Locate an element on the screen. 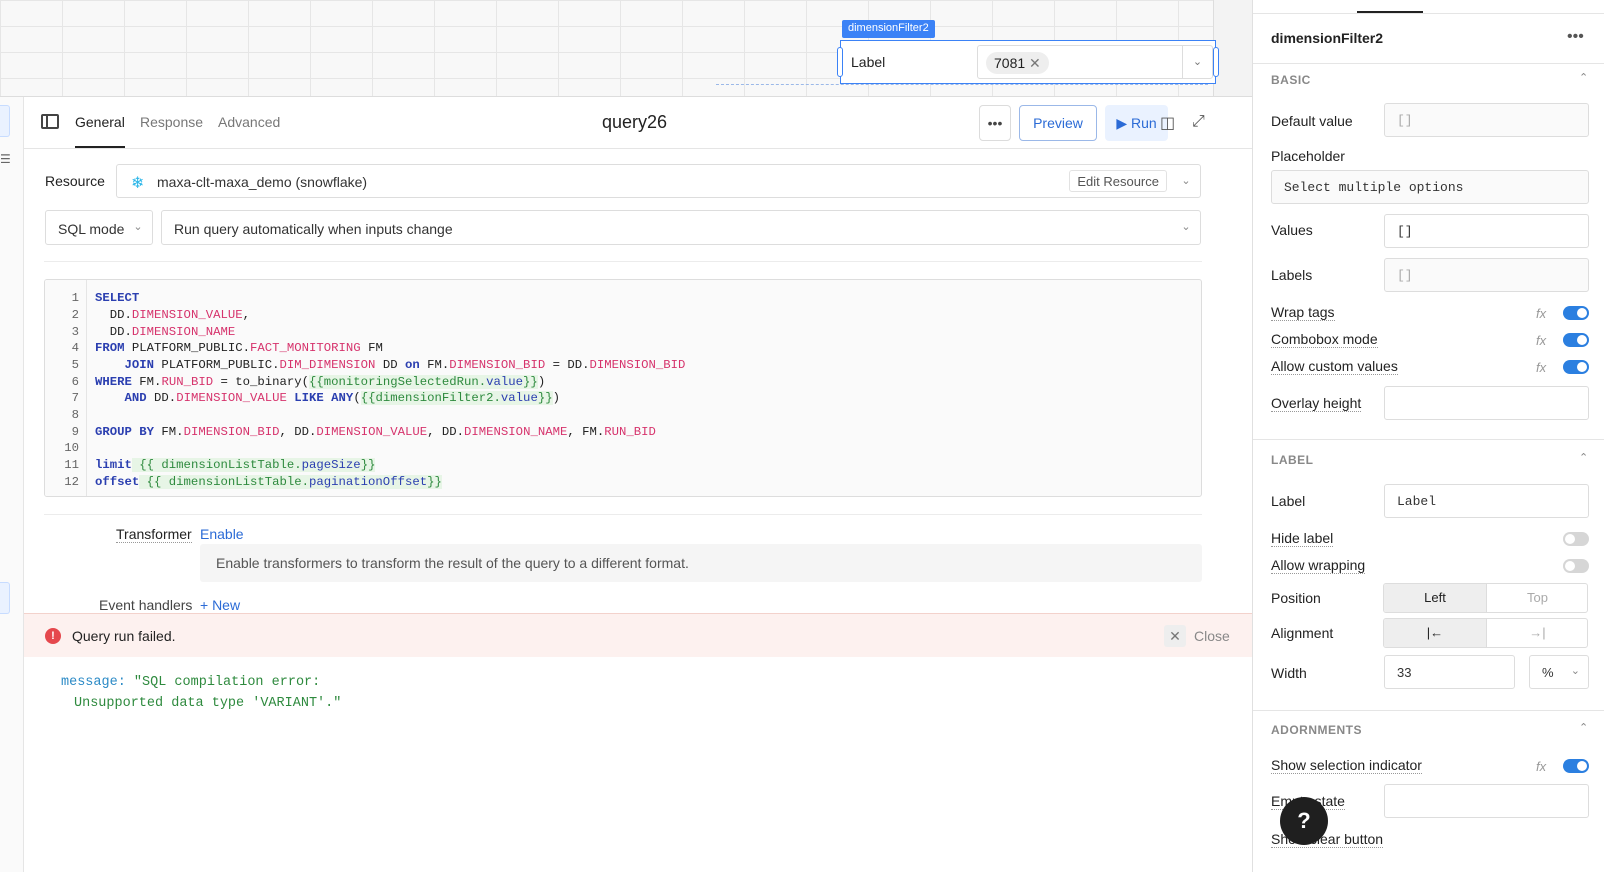  section-basic-title: BASIC is located at coordinates (1291, 80).